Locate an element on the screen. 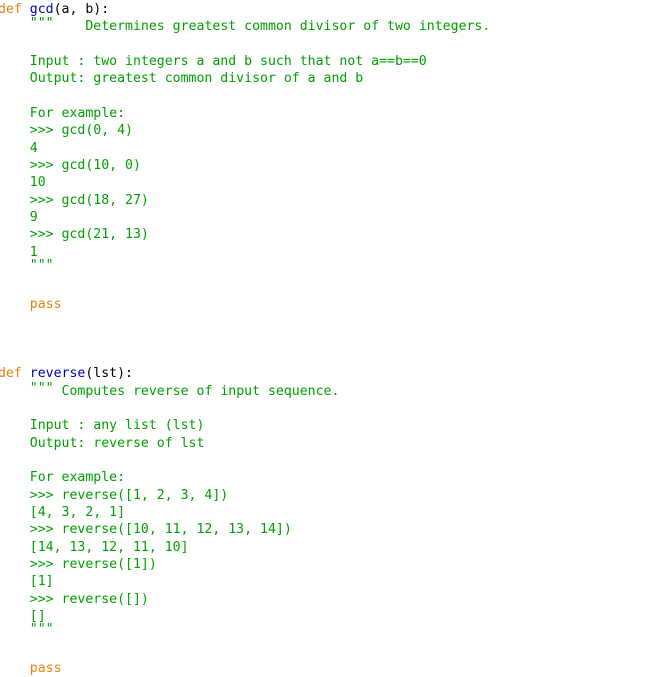 Image resolution: width=653 pixels, height=677 pixels. gcd-doctest-result-2: 10 is located at coordinates (325, 182).